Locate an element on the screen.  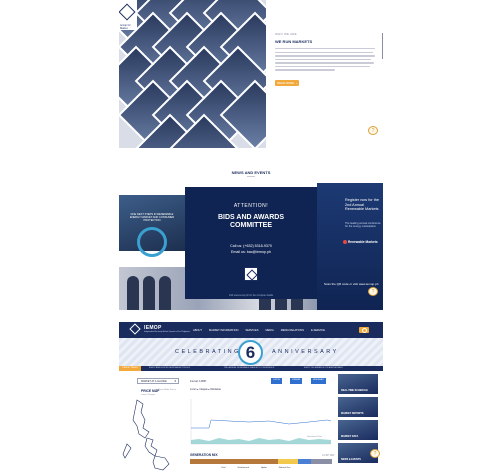
legend-label: MINDANAO is located at coordinates (318, 380).